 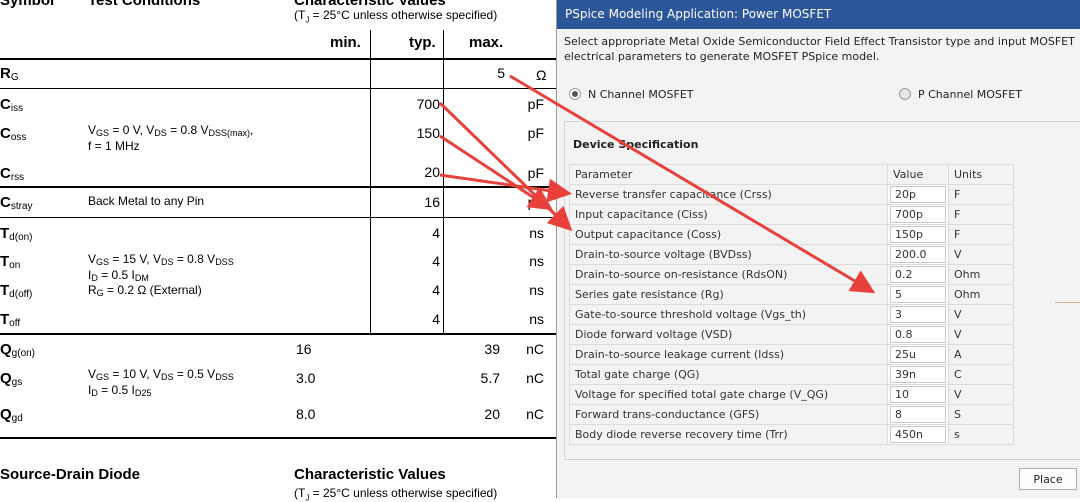 I want to click on parameter-name: Total gate charge (QG), so click(x=728, y=374).